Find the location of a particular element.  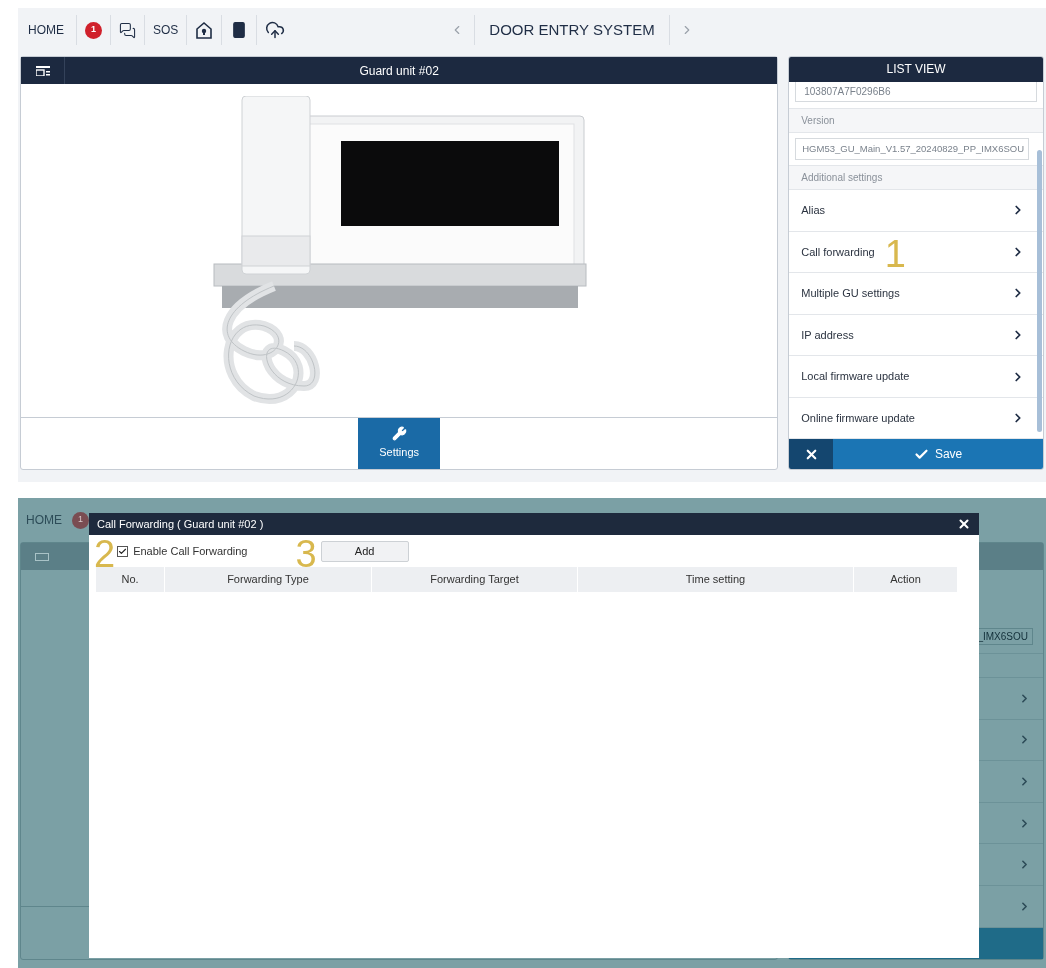

save-button: Save is located at coordinates (938, 454).